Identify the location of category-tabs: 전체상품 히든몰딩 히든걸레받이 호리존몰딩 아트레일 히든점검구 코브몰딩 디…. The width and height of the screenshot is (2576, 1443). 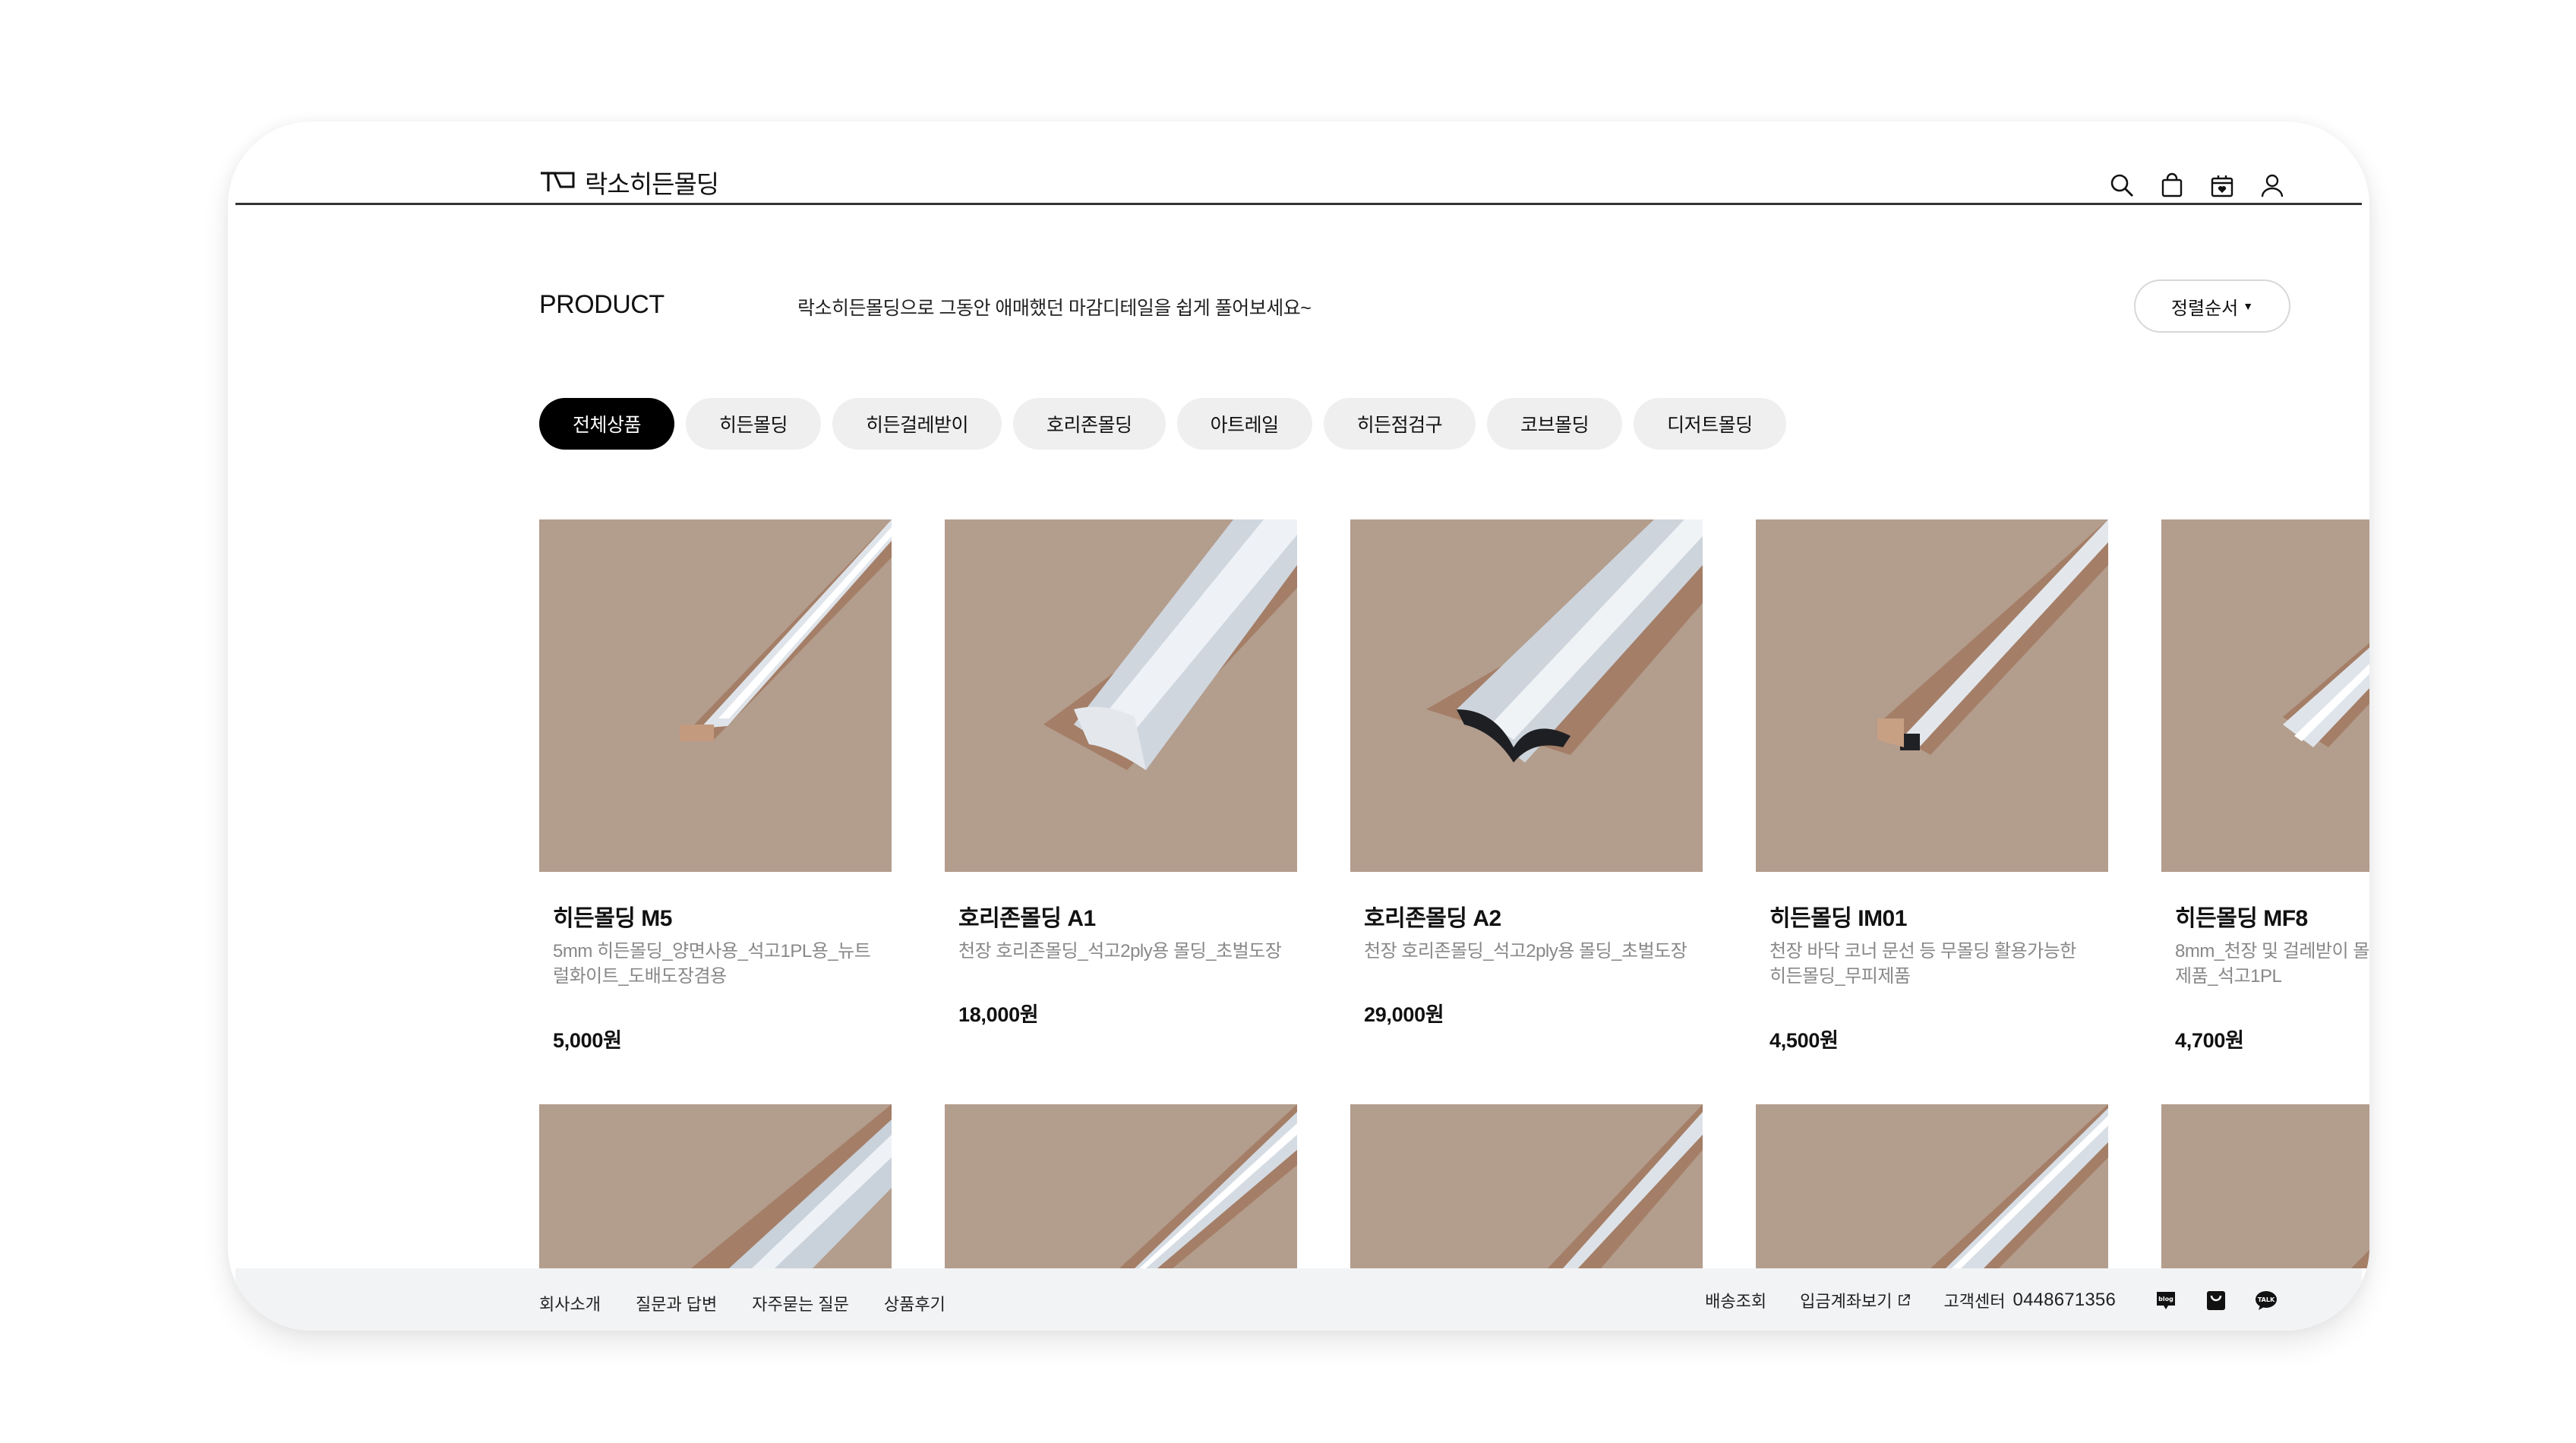
(1162, 424).